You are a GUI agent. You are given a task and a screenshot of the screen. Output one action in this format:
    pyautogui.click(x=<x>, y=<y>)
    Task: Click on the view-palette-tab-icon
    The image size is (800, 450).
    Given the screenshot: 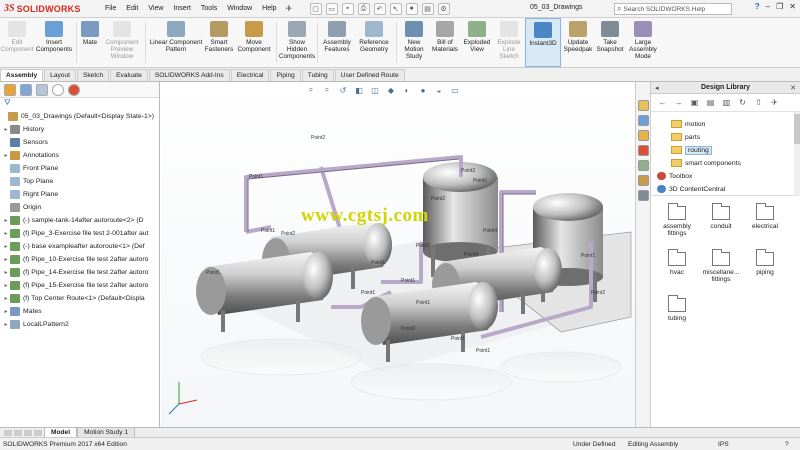 What is the action you would take?
    pyautogui.click(x=643, y=195)
    